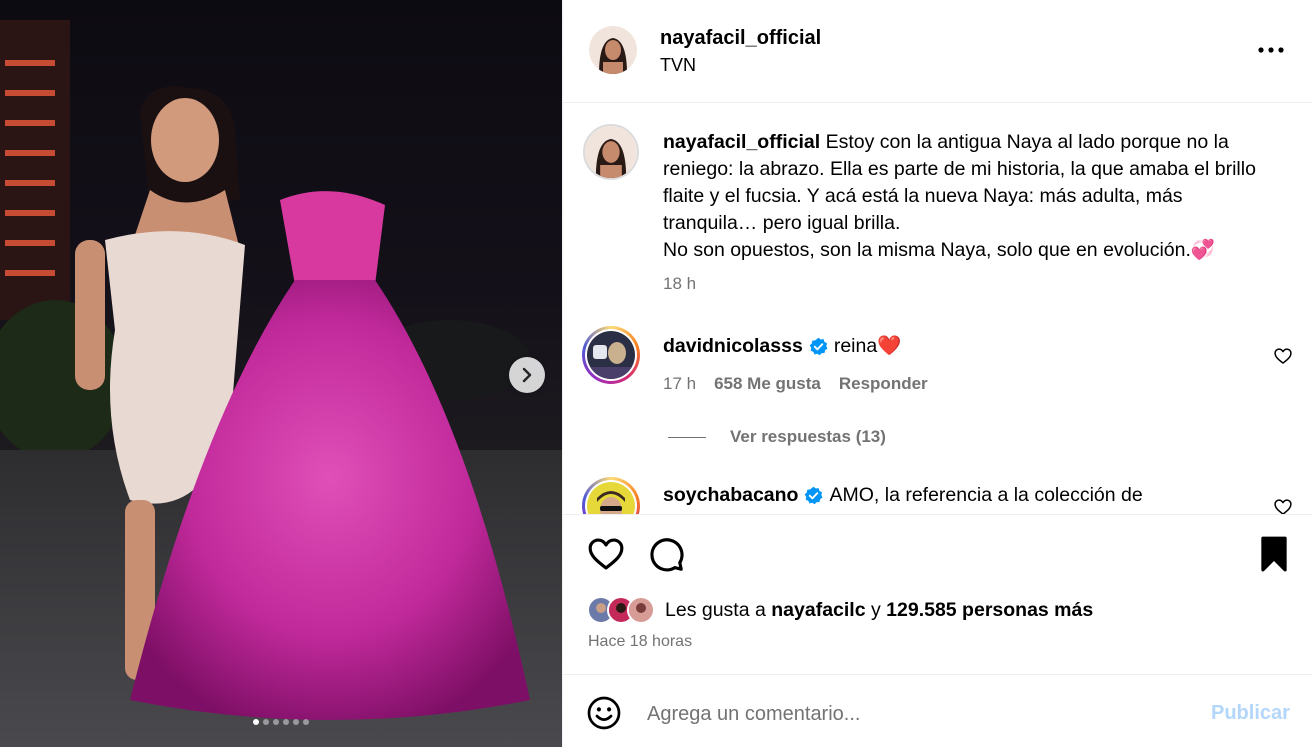 The width and height of the screenshot is (1312, 747). Describe the element at coordinates (740, 38) in the screenshot. I see `author-username: nayafacil_official` at that location.